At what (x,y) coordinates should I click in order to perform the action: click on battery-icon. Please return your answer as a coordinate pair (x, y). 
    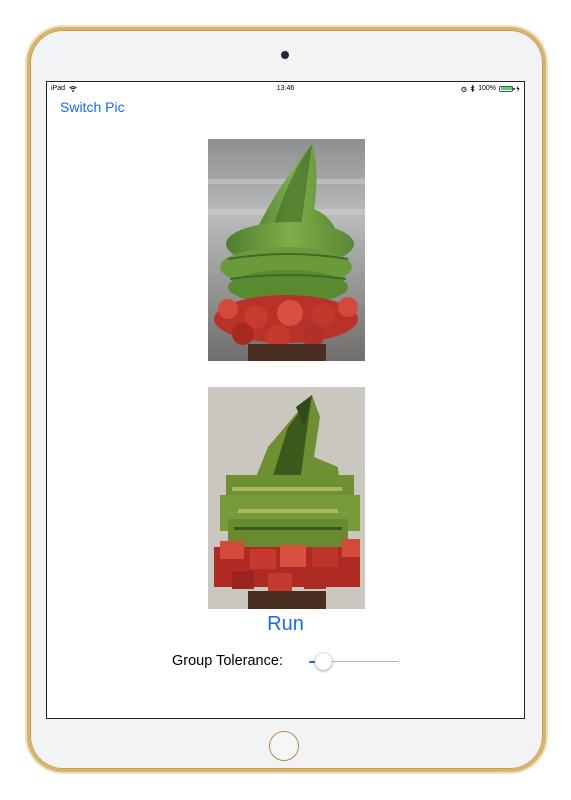
    Looking at the image, I should click on (507, 88).